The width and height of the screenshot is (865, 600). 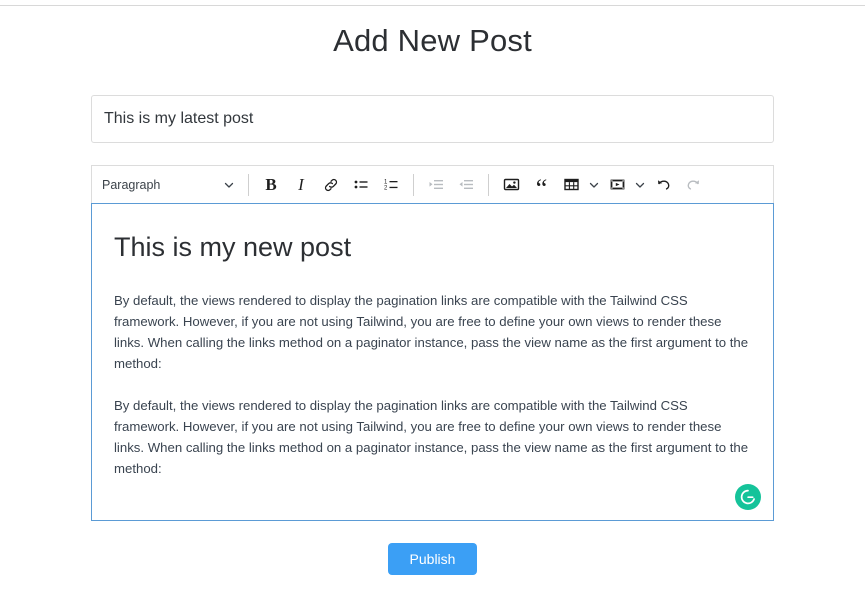 I want to click on media-control, so click(x=625, y=185).